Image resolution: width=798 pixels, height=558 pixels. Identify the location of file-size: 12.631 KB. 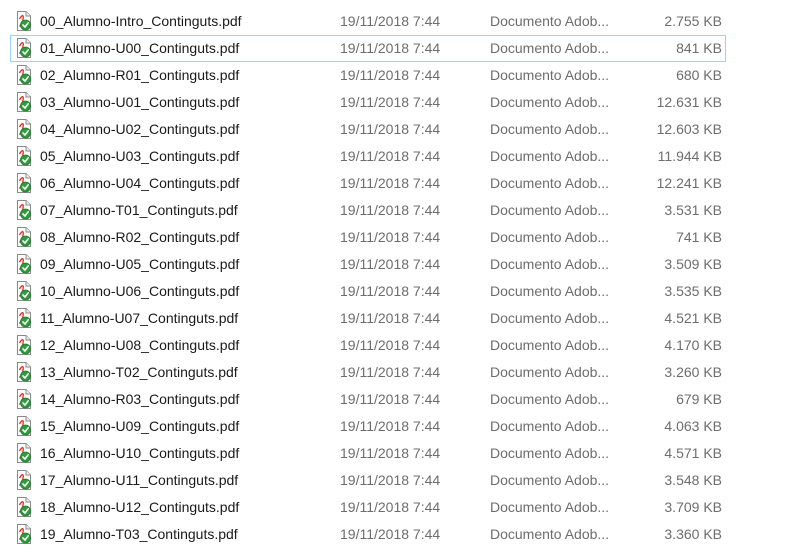
(689, 102).